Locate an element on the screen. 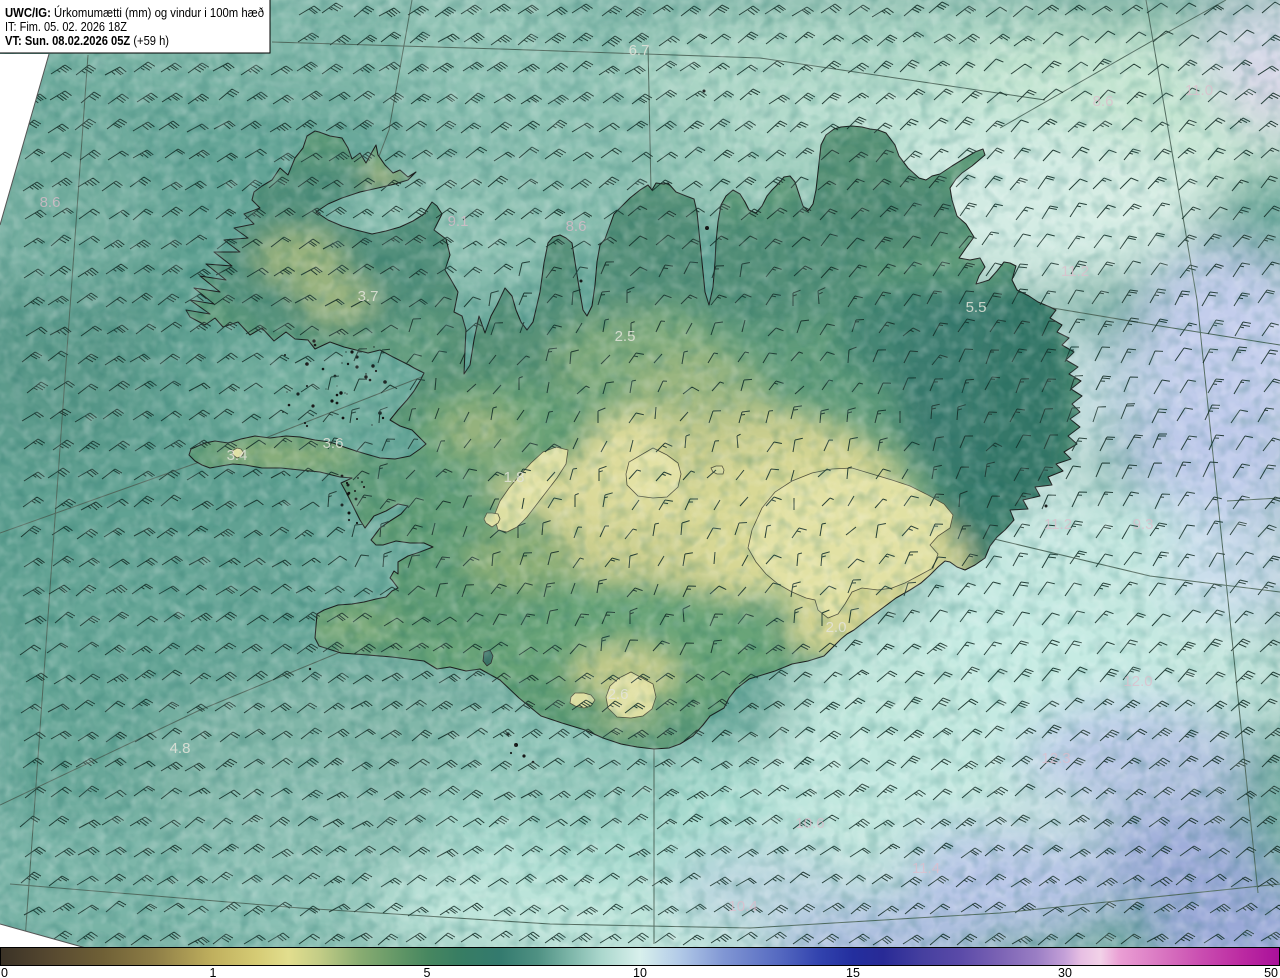  svg-text: 0 is located at coordinates (4, 972).